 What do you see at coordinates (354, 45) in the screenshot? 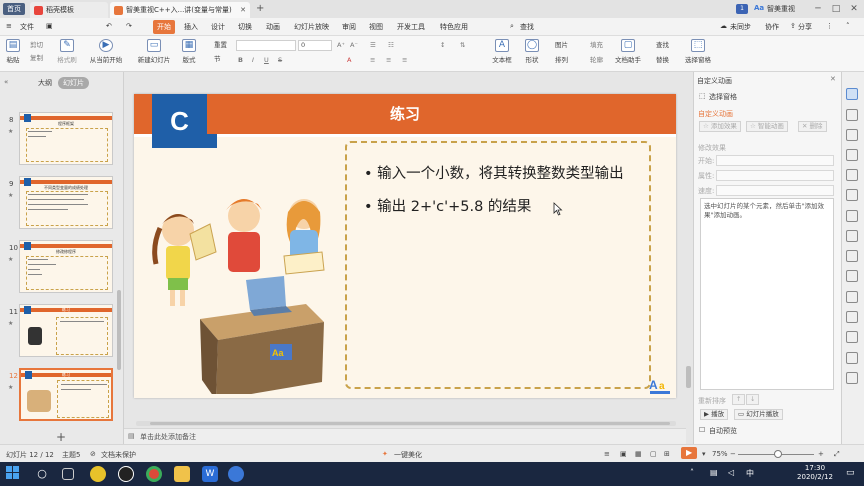
I see `decrease-font-icon: A⁻` at bounding box center [354, 45].